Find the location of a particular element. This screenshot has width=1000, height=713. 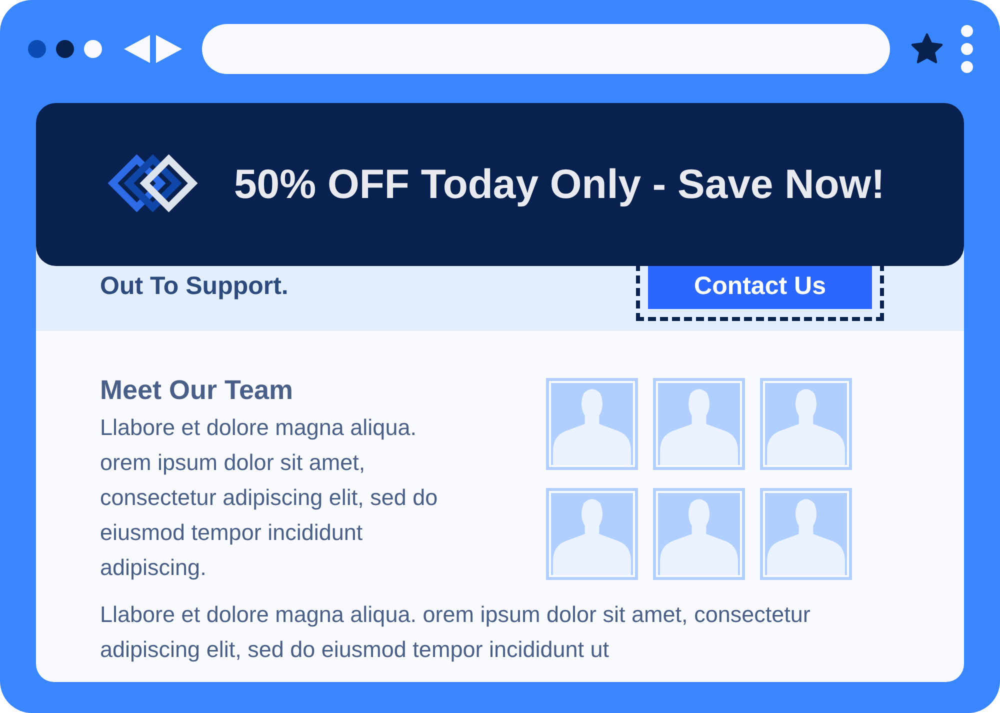

footer-paragraph: Llabore et dolore magna aliqua. orem ipsum dolor sit amet, consectetur adipiscing elit, sed do eiusmod tempor incididunt ut is located at coordinates (456, 632).